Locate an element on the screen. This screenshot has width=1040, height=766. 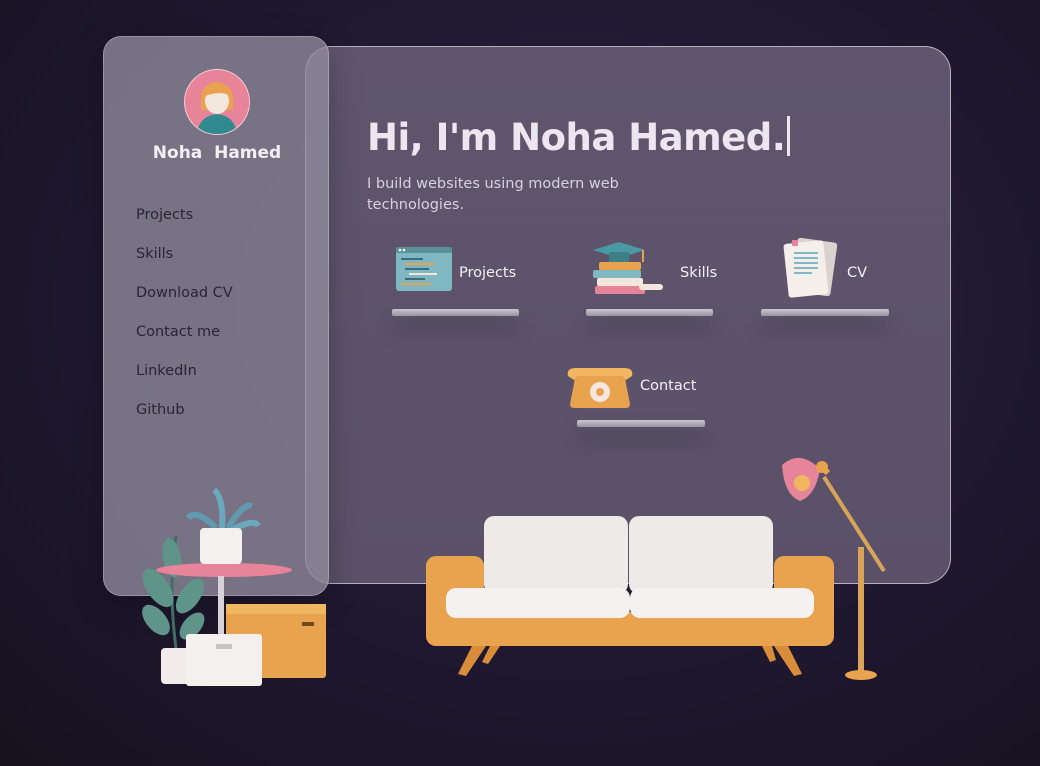
graduation-books-icon is located at coordinates (628, 268).